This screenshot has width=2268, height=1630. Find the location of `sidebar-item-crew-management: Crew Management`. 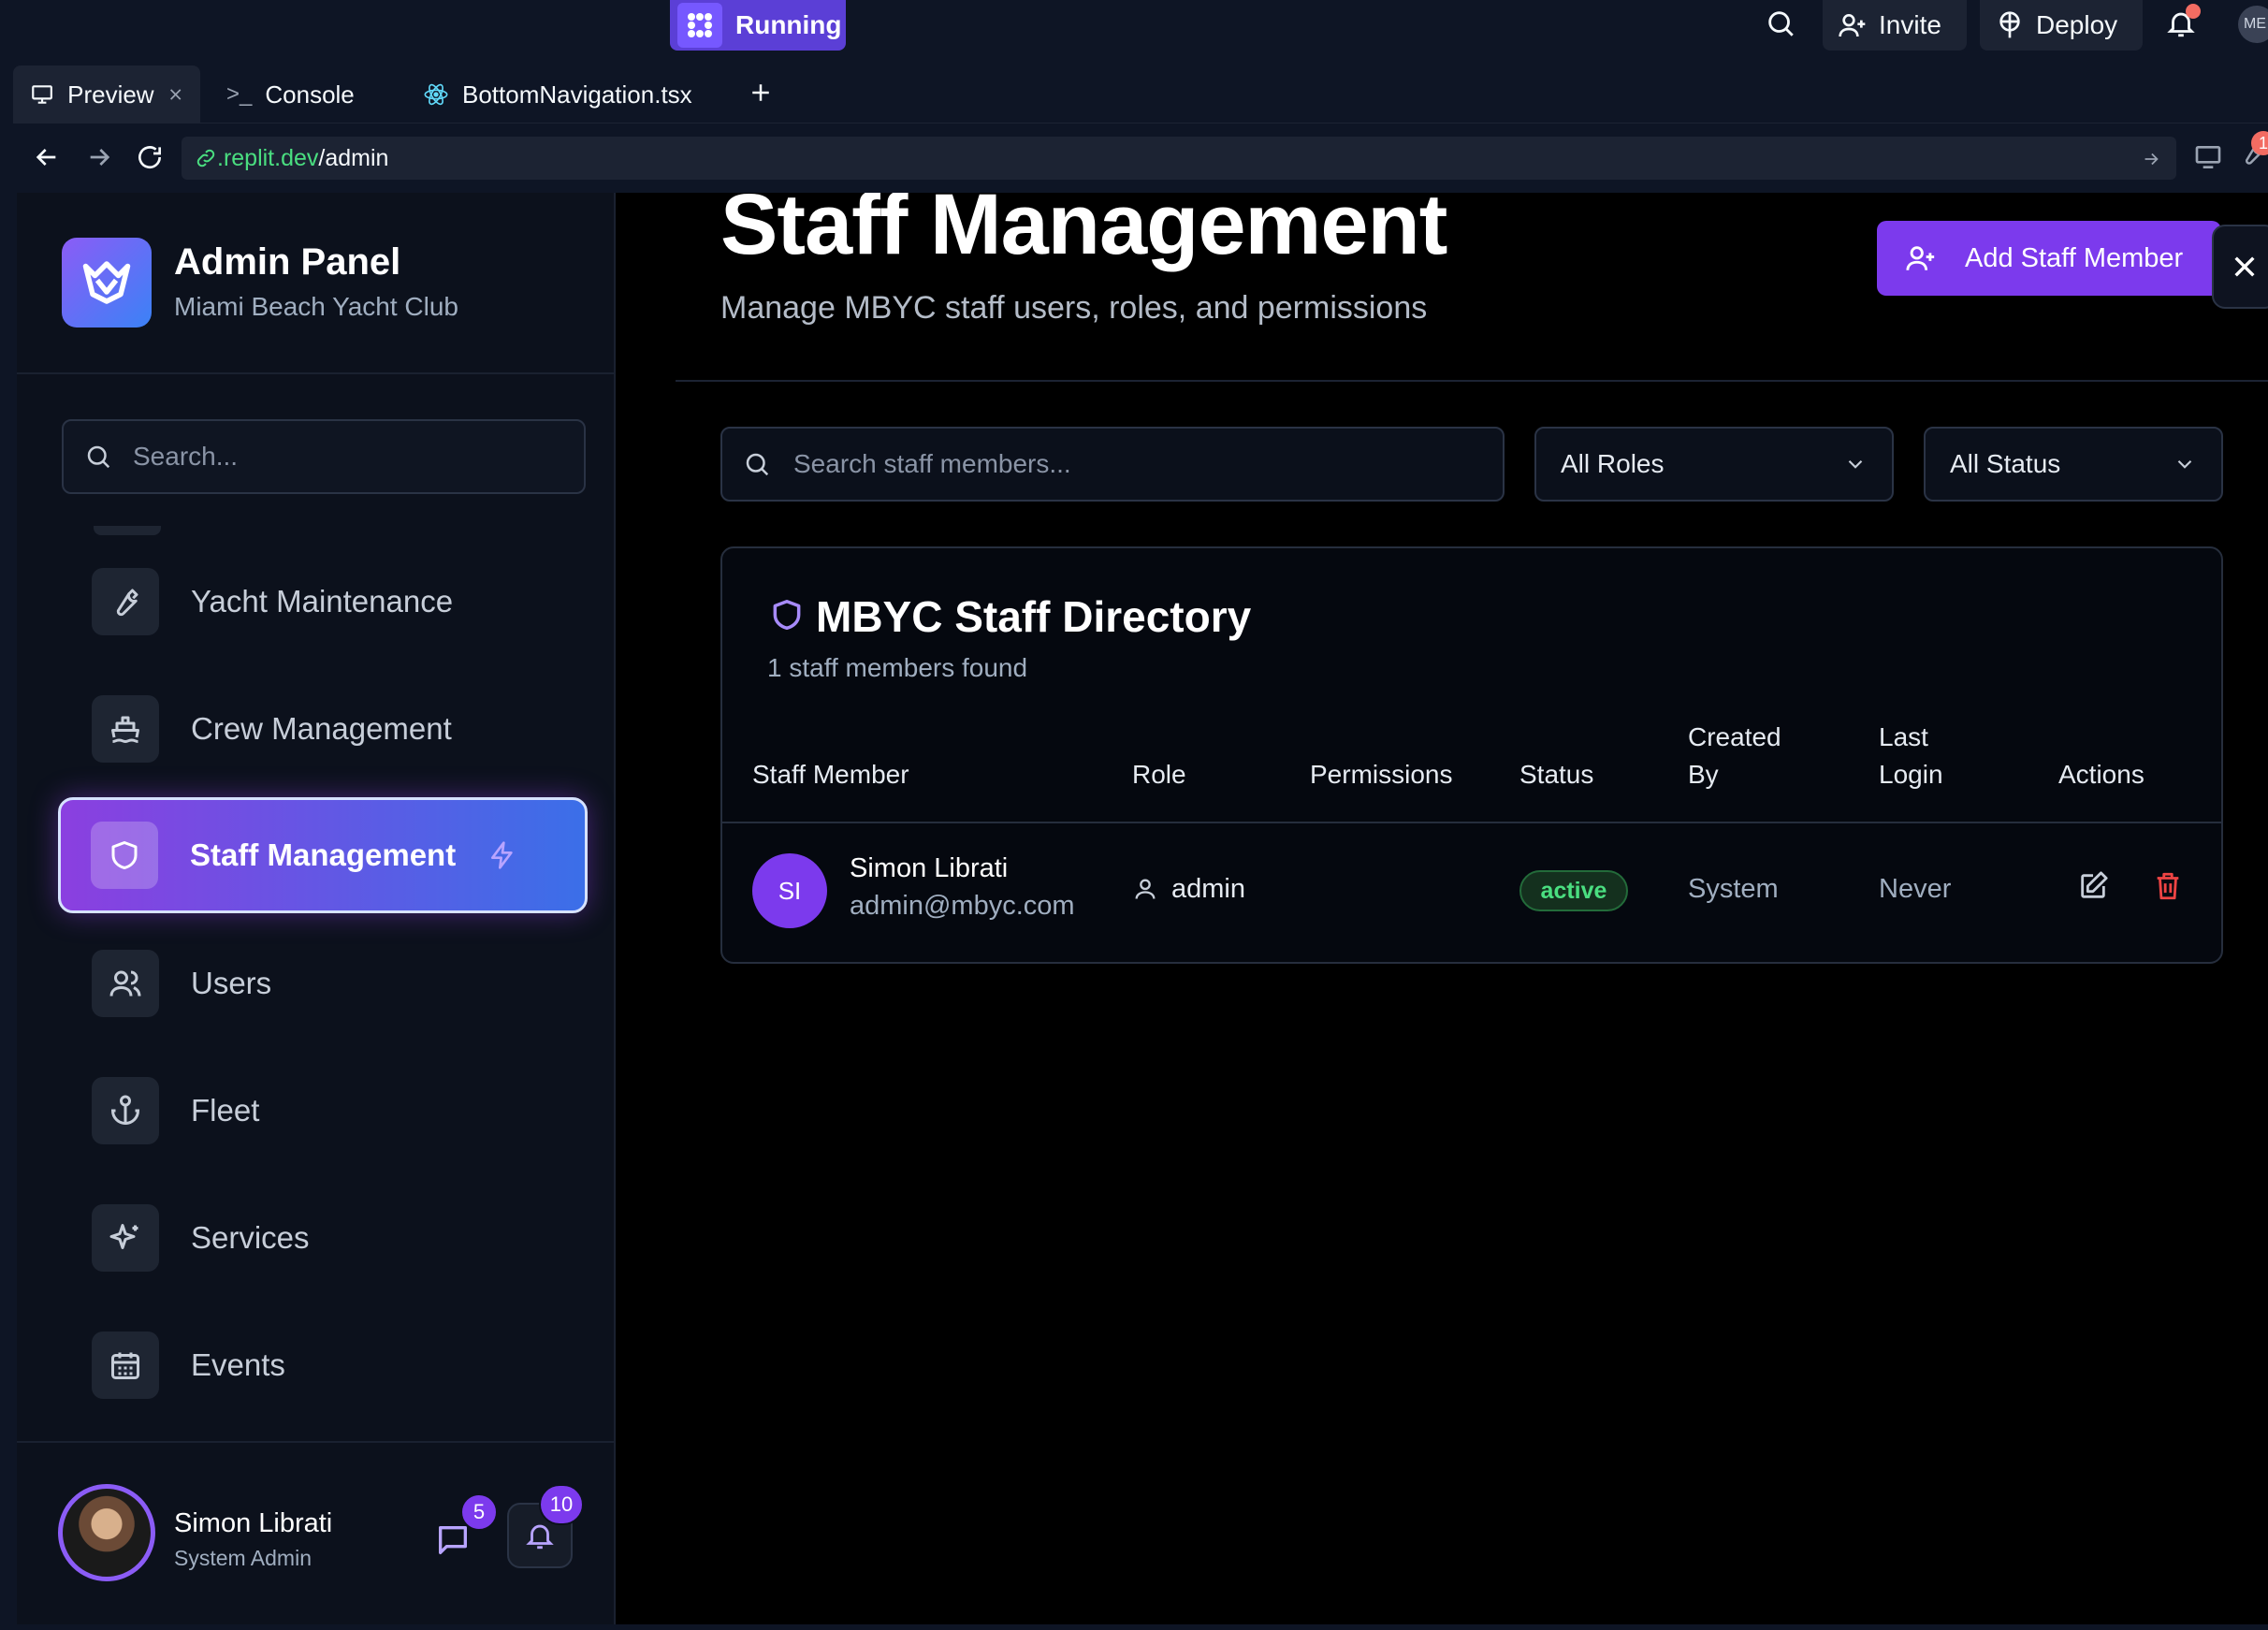

sidebar-item-crew-management: Crew Management is located at coordinates (324, 729).